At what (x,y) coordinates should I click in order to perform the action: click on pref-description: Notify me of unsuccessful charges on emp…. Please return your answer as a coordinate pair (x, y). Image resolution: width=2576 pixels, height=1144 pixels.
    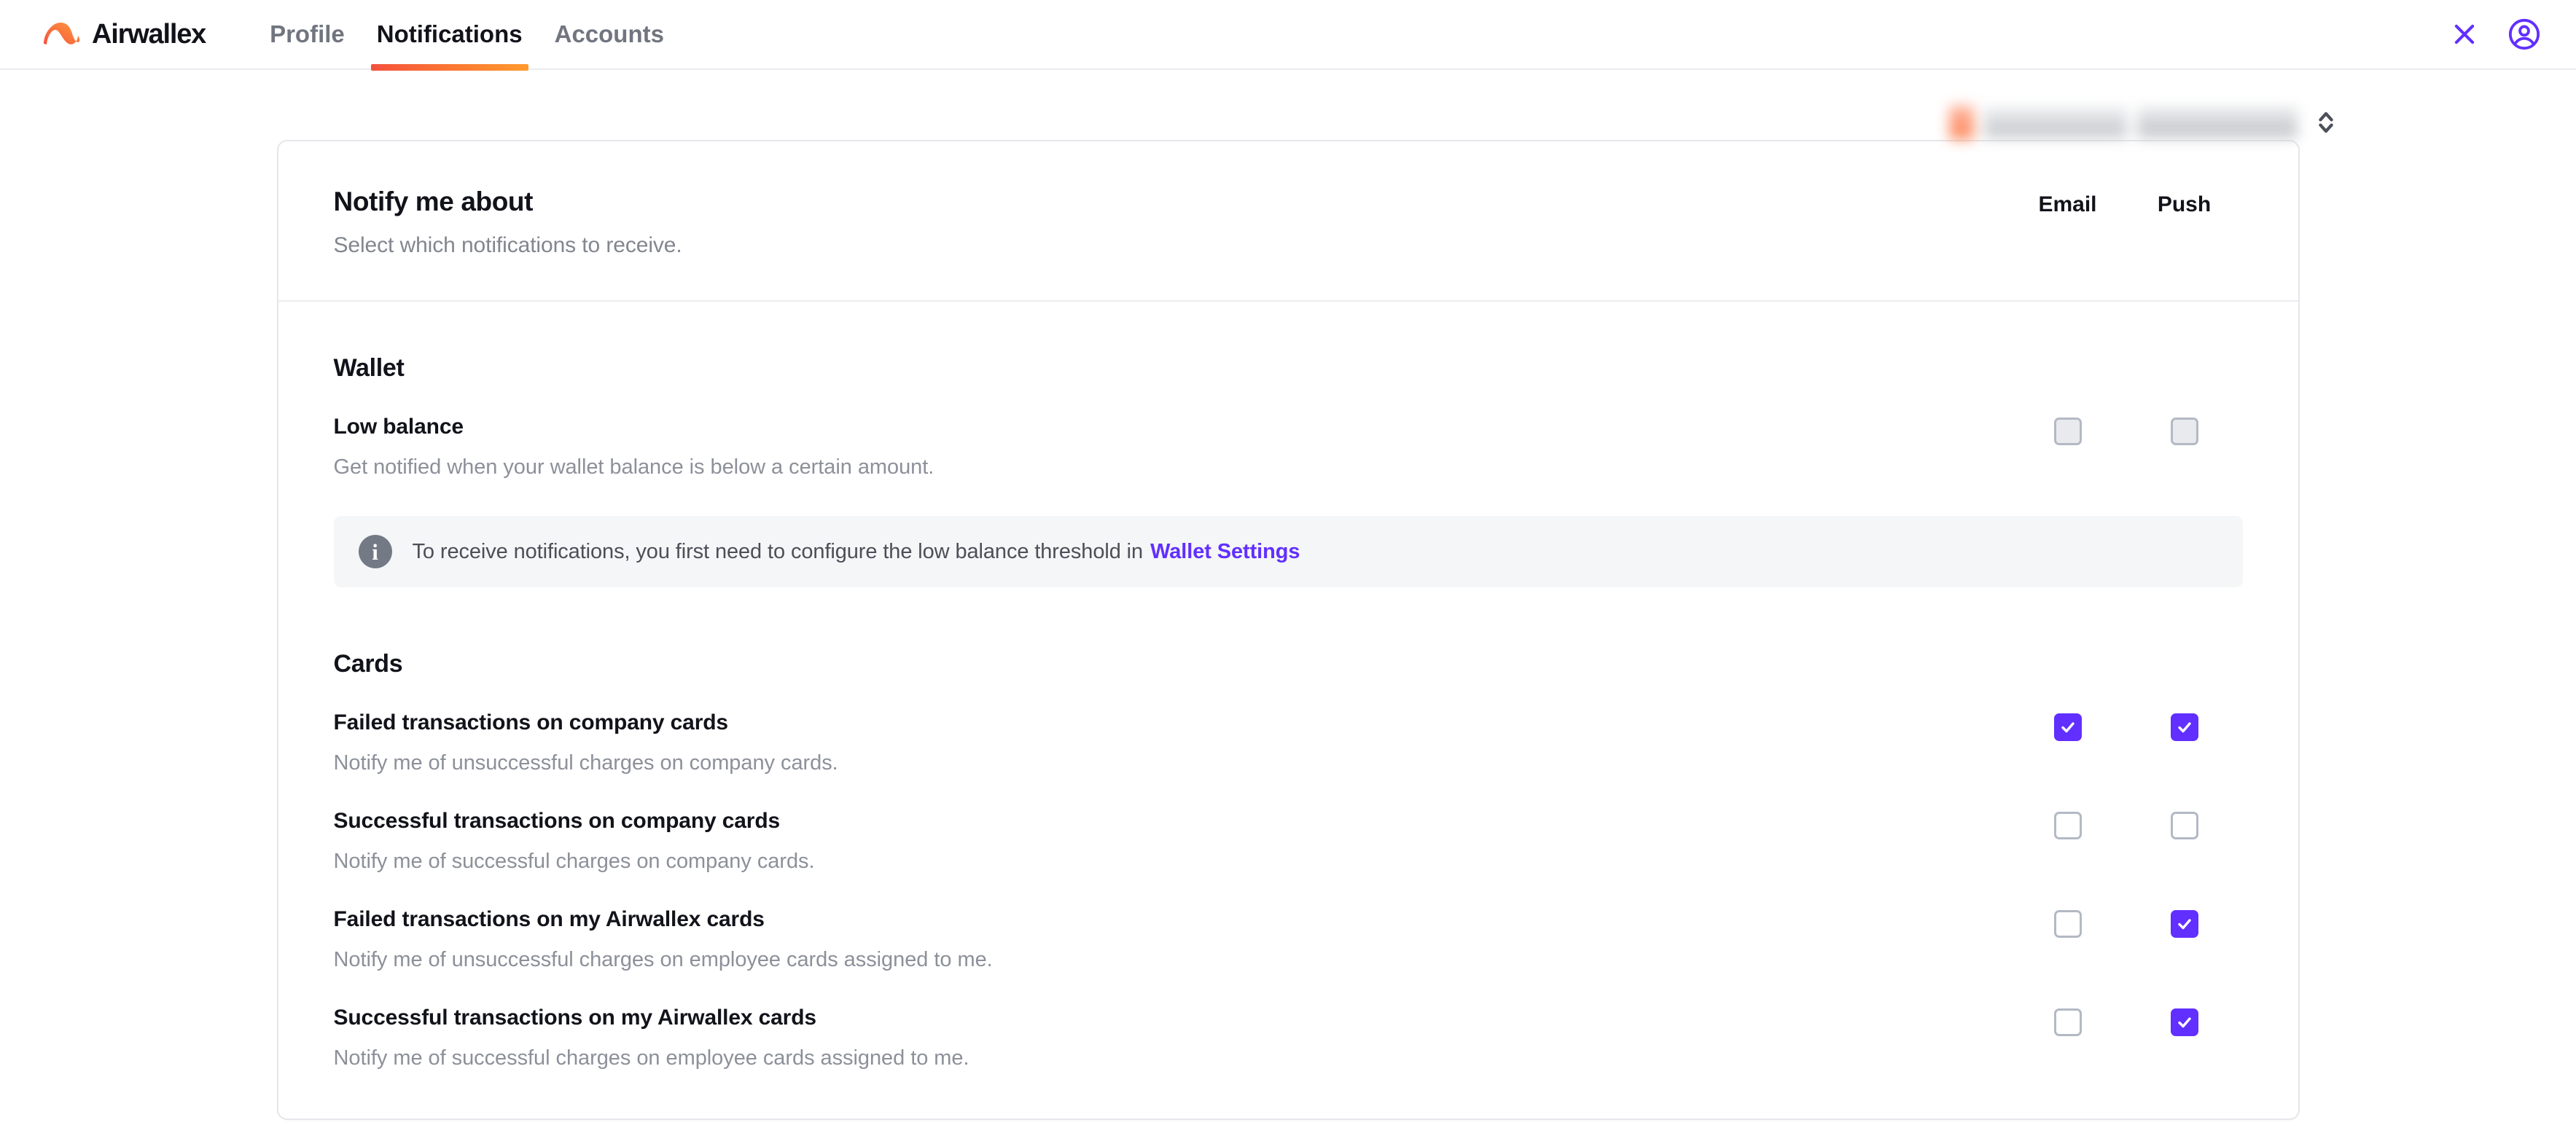
    Looking at the image, I should click on (663, 959).